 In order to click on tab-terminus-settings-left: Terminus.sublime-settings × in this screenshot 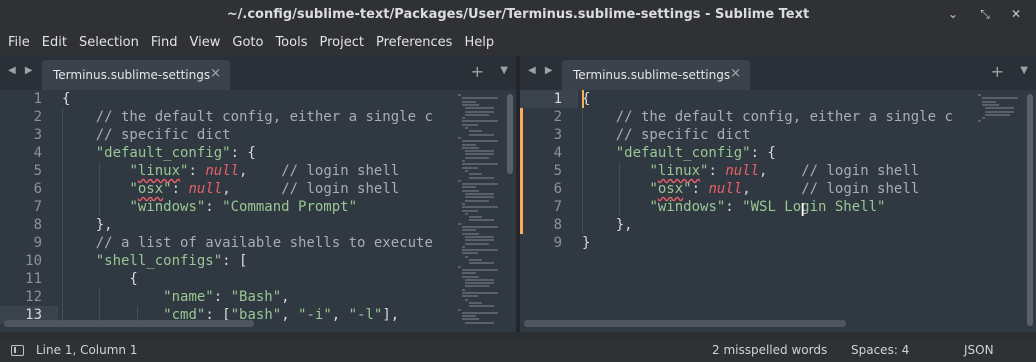, I will do `click(136, 75)`.